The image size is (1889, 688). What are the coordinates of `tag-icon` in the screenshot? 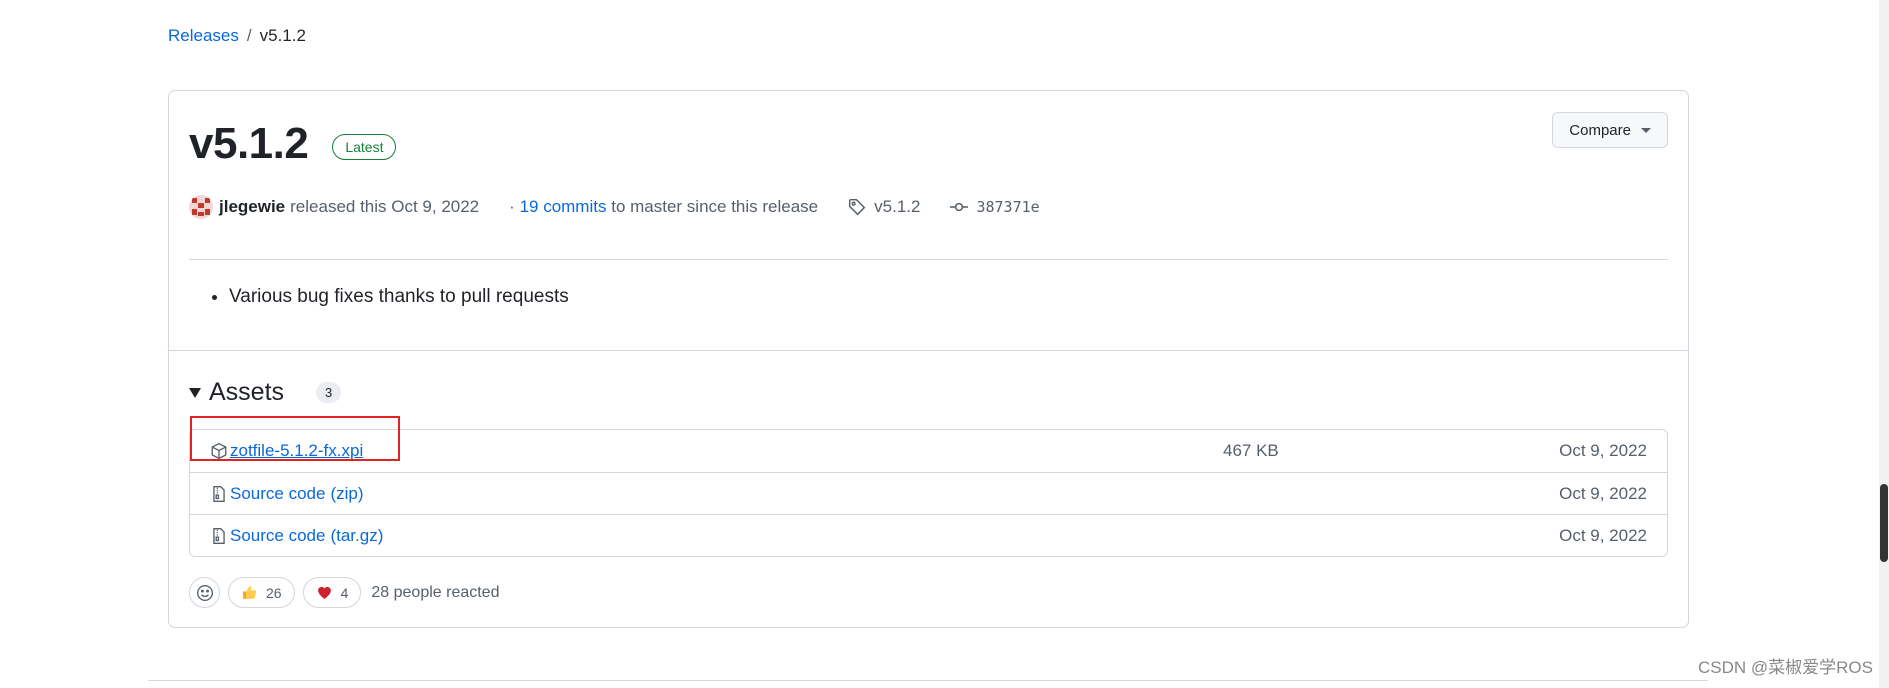 It's located at (857, 207).